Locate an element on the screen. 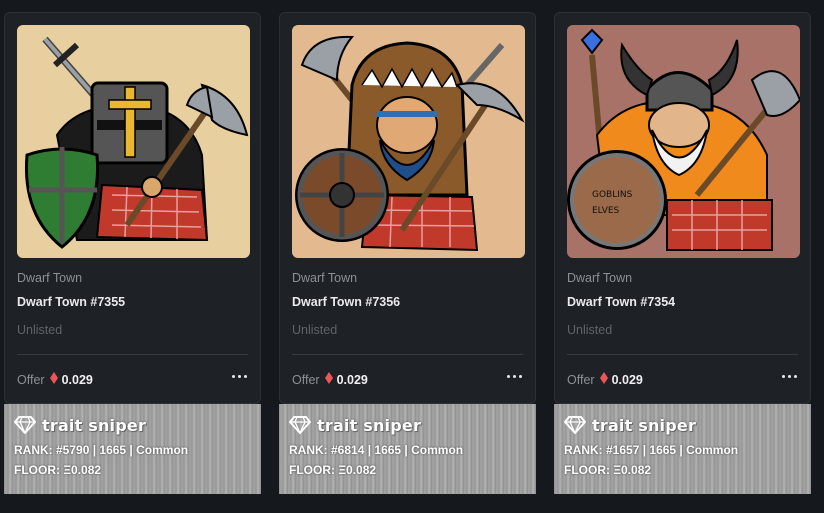 Image resolution: width=824 pixels, height=513 pixels. nft-title: Dwarf Town #7354 is located at coordinates (621, 302).